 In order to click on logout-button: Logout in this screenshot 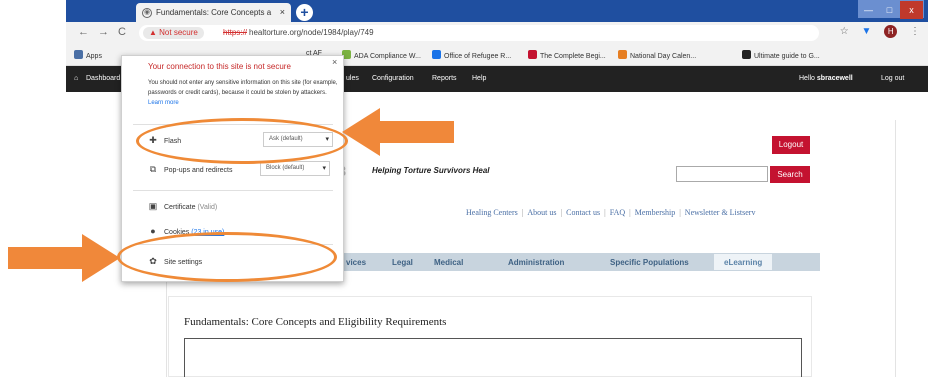, I will do `click(791, 145)`.